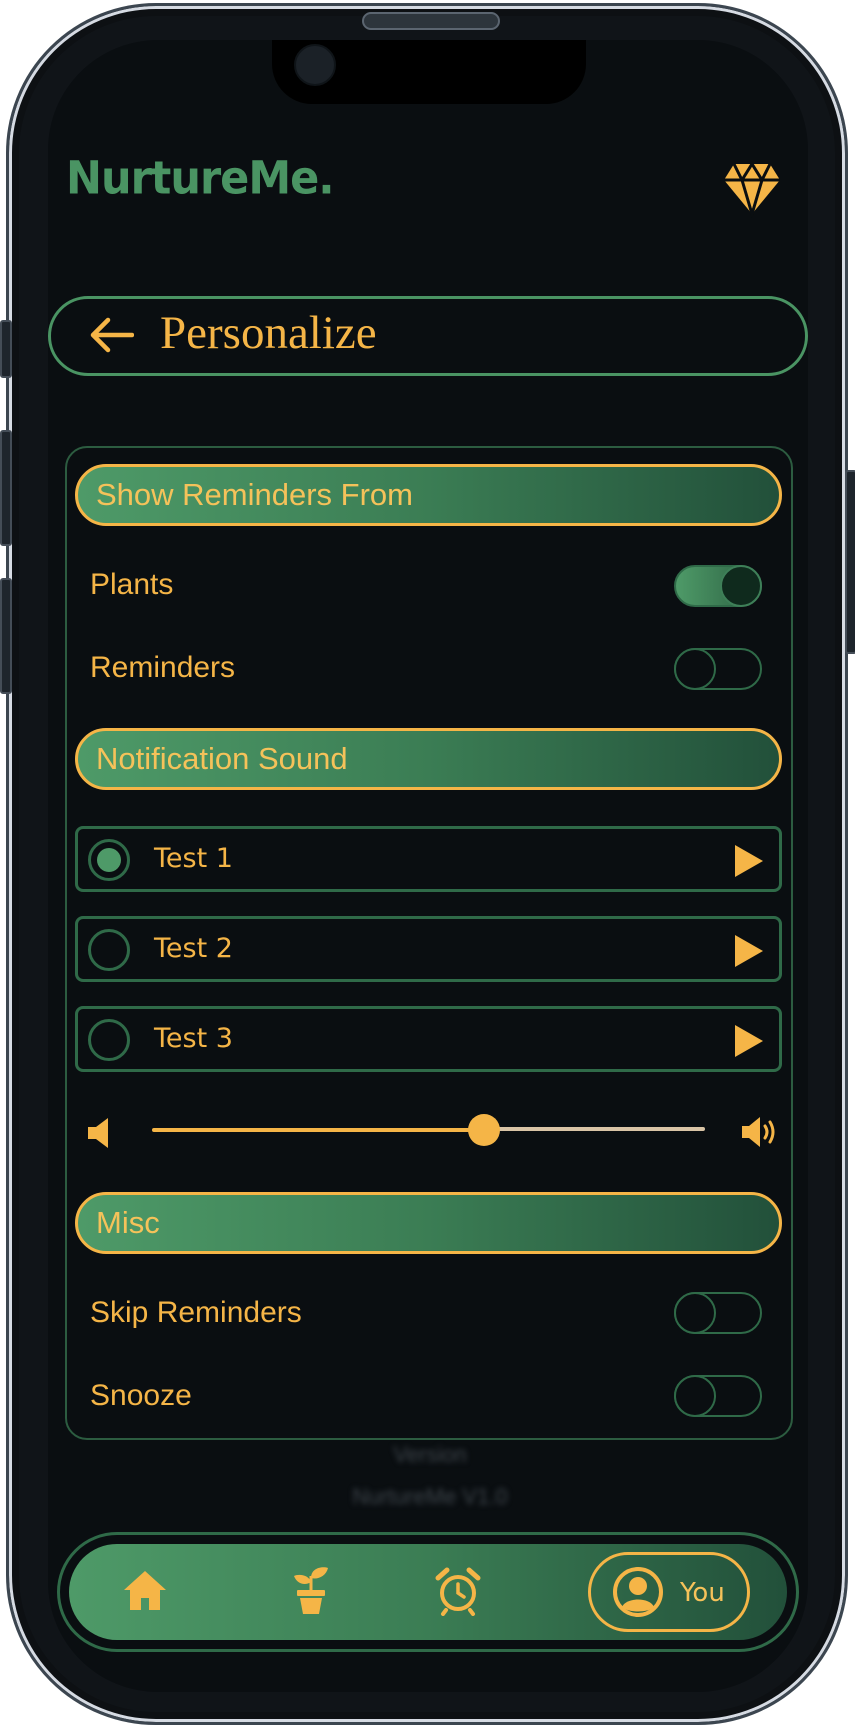 The height and width of the screenshot is (1730, 855). What do you see at coordinates (98, 1133) in the screenshot?
I see `volume-low-icon` at bounding box center [98, 1133].